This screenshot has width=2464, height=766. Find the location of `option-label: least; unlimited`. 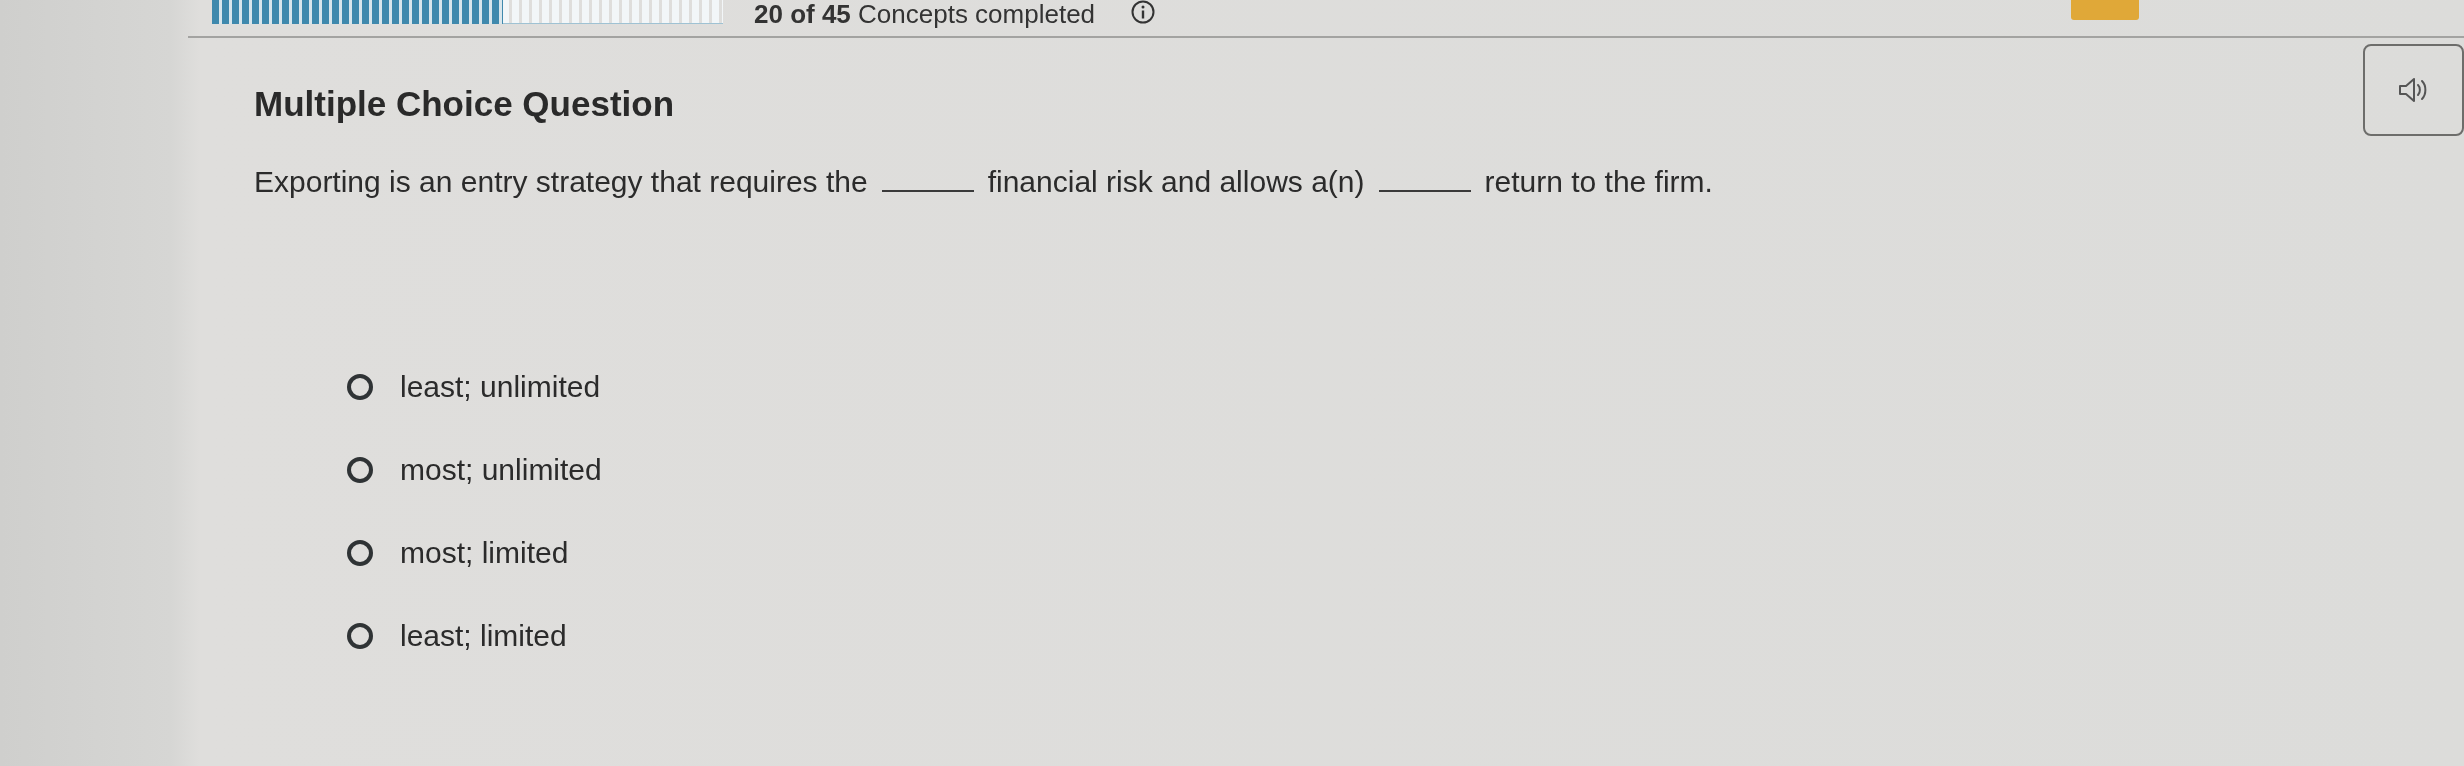

option-label: least; unlimited is located at coordinates (500, 387).